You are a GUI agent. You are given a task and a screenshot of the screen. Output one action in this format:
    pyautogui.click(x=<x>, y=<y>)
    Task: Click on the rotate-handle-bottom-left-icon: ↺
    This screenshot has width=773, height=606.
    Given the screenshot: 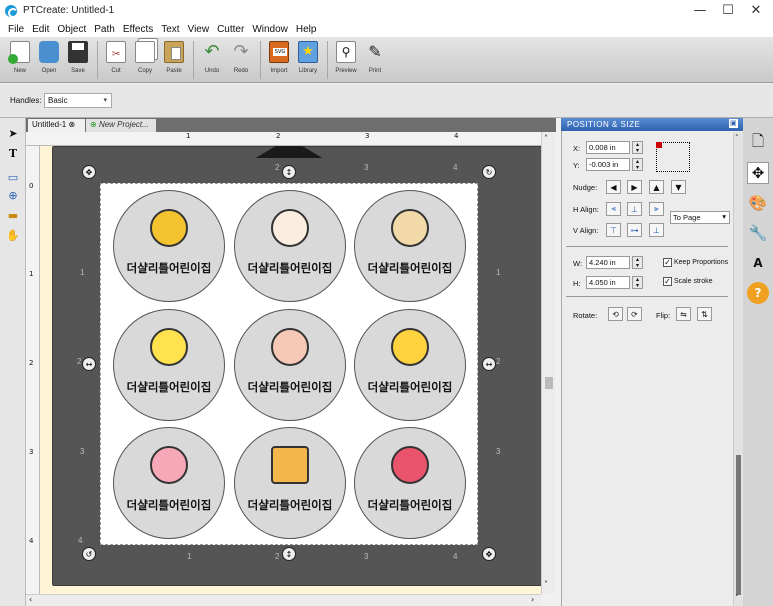 What is the action you would take?
    pyautogui.click(x=89, y=554)
    